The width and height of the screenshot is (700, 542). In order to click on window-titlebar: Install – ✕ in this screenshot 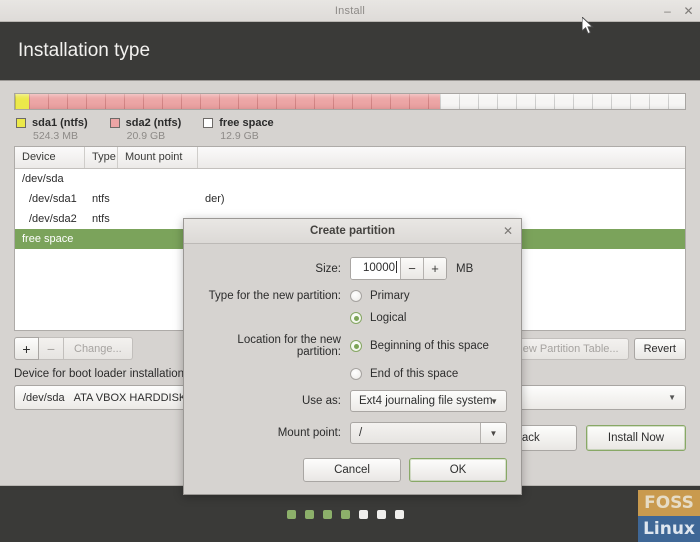, I will do `click(350, 11)`.